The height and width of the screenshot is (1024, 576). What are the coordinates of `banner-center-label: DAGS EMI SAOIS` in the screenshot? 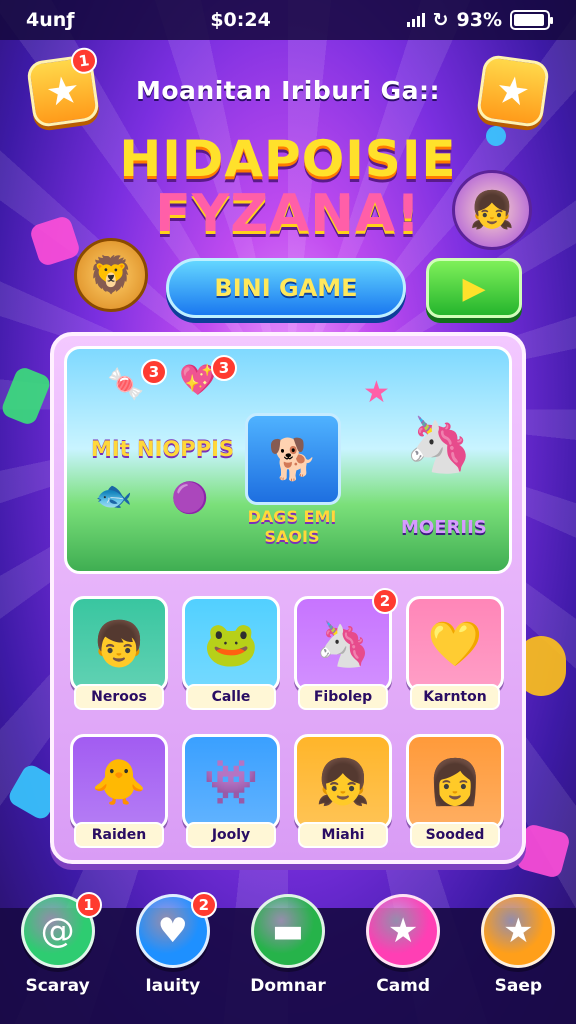 It's located at (292, 527).